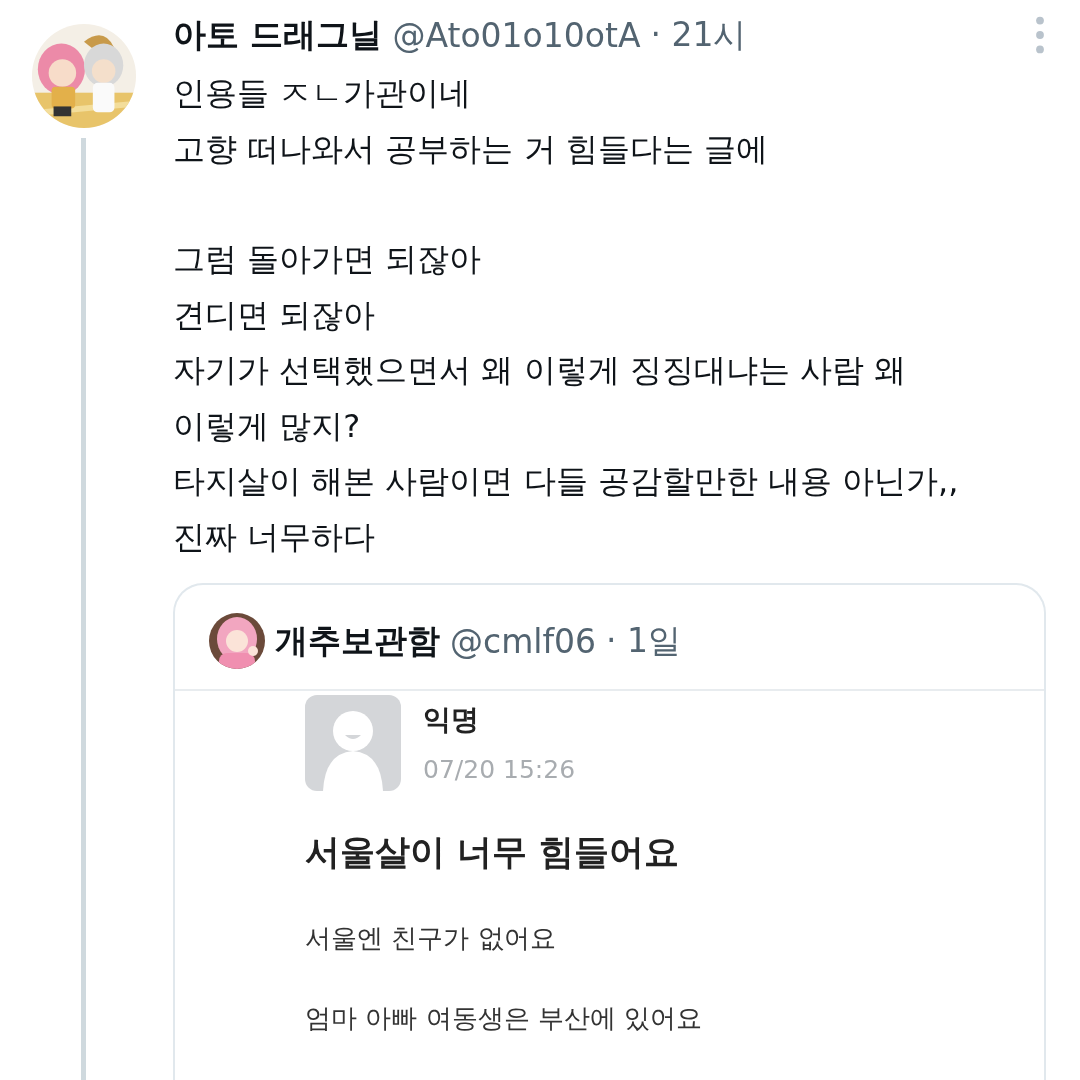 The image size is (1080, 1080). I want to click on avatar-icon, so click(353, 743).